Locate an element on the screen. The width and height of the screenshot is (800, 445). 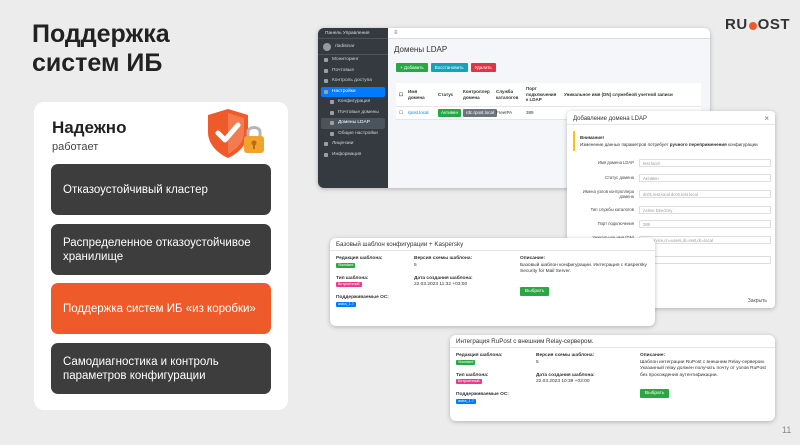
sidebar-item: Настройки is located at coordinates (353, 91).